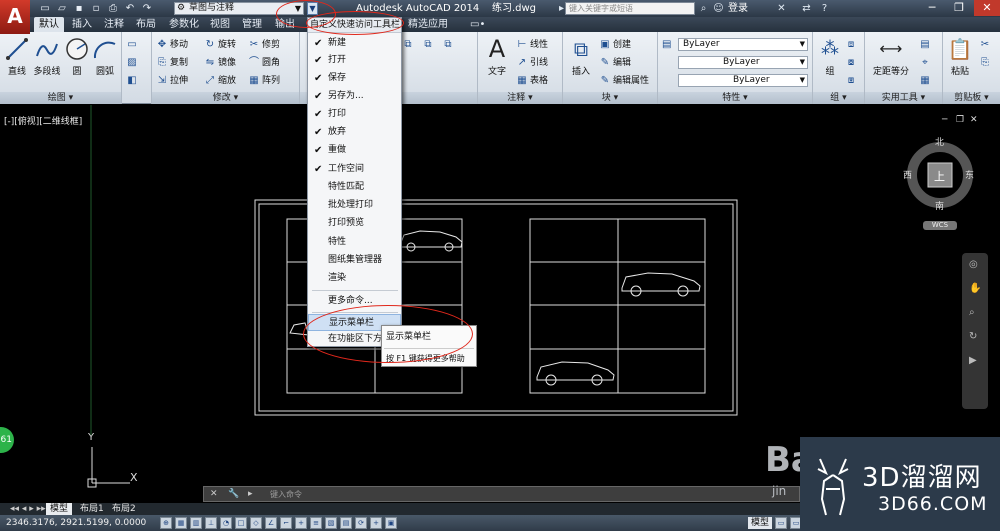  What do you see at coordinates (124, 509) in the screenshot?
I see `tab-layout2: 布局2` at bounding box center [124, 509].